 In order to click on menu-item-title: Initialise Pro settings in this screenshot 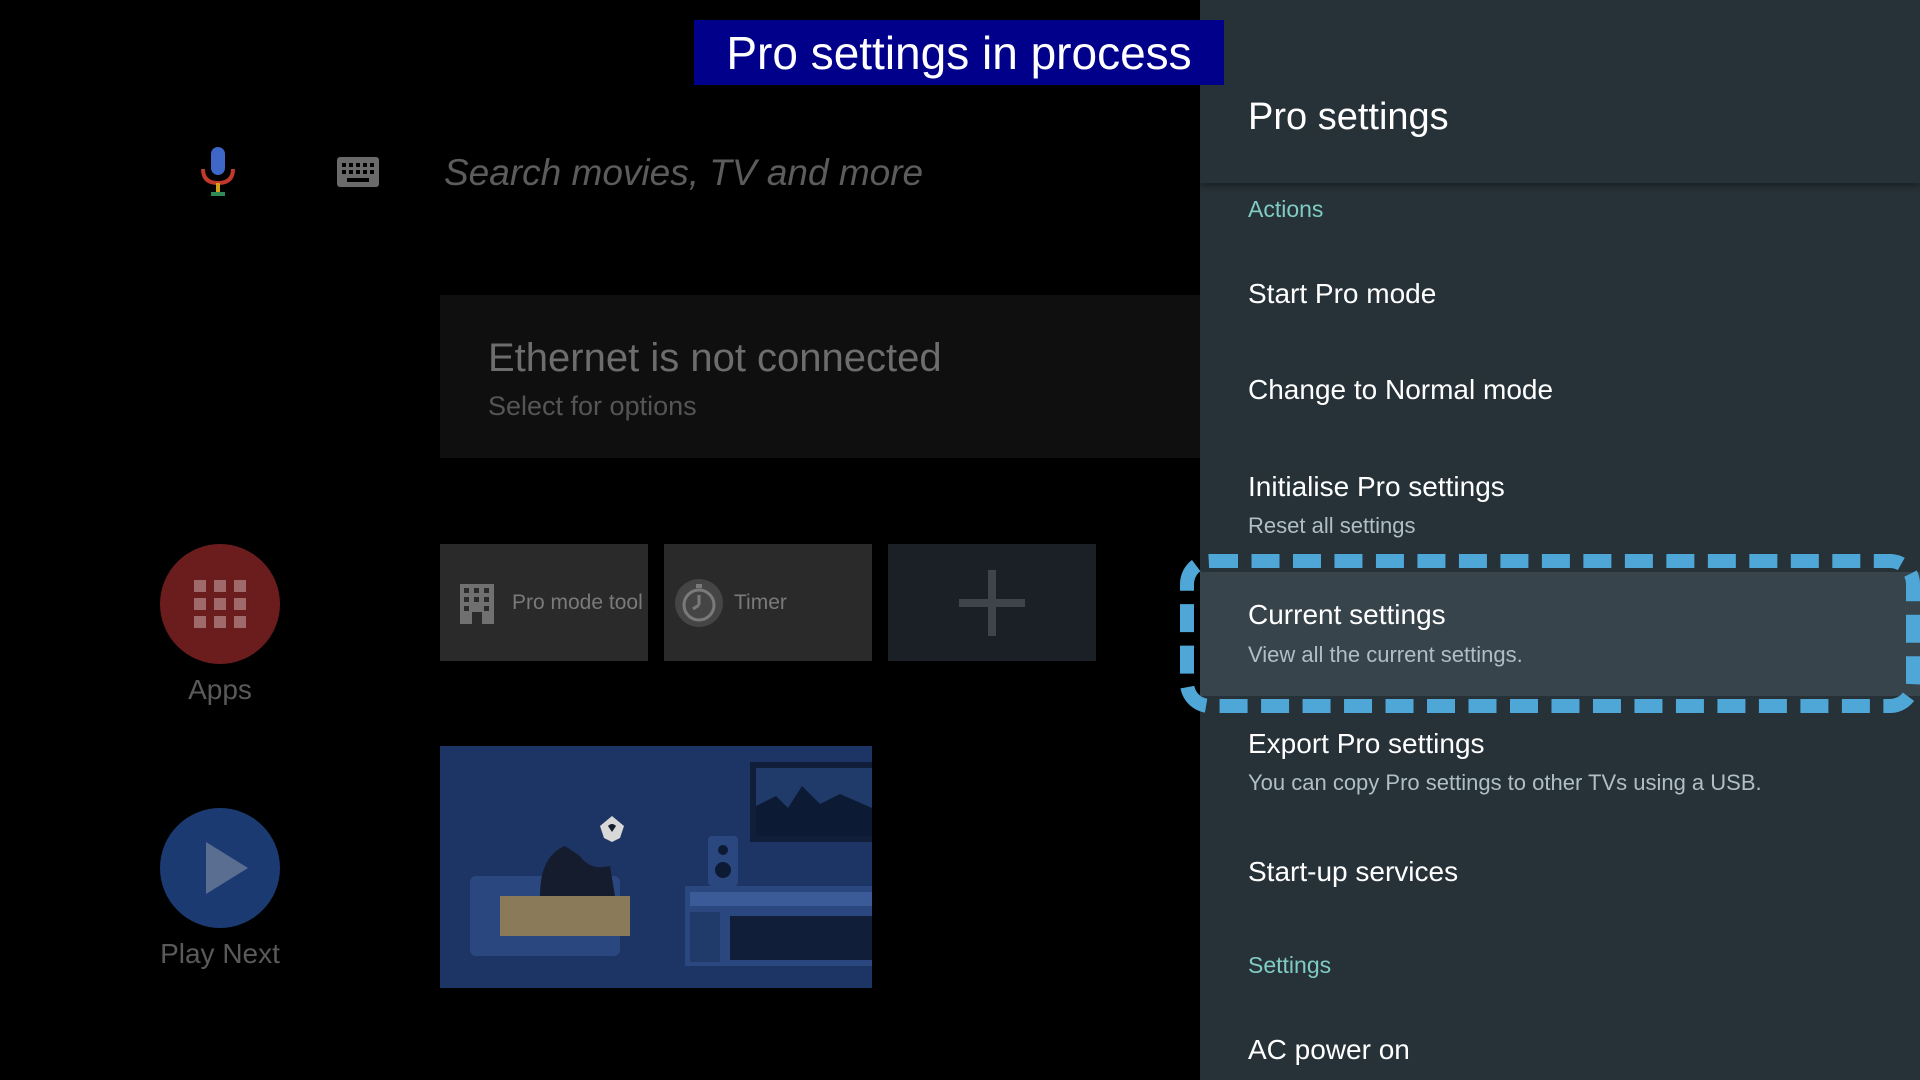, I will do `click(1376, 486)`.